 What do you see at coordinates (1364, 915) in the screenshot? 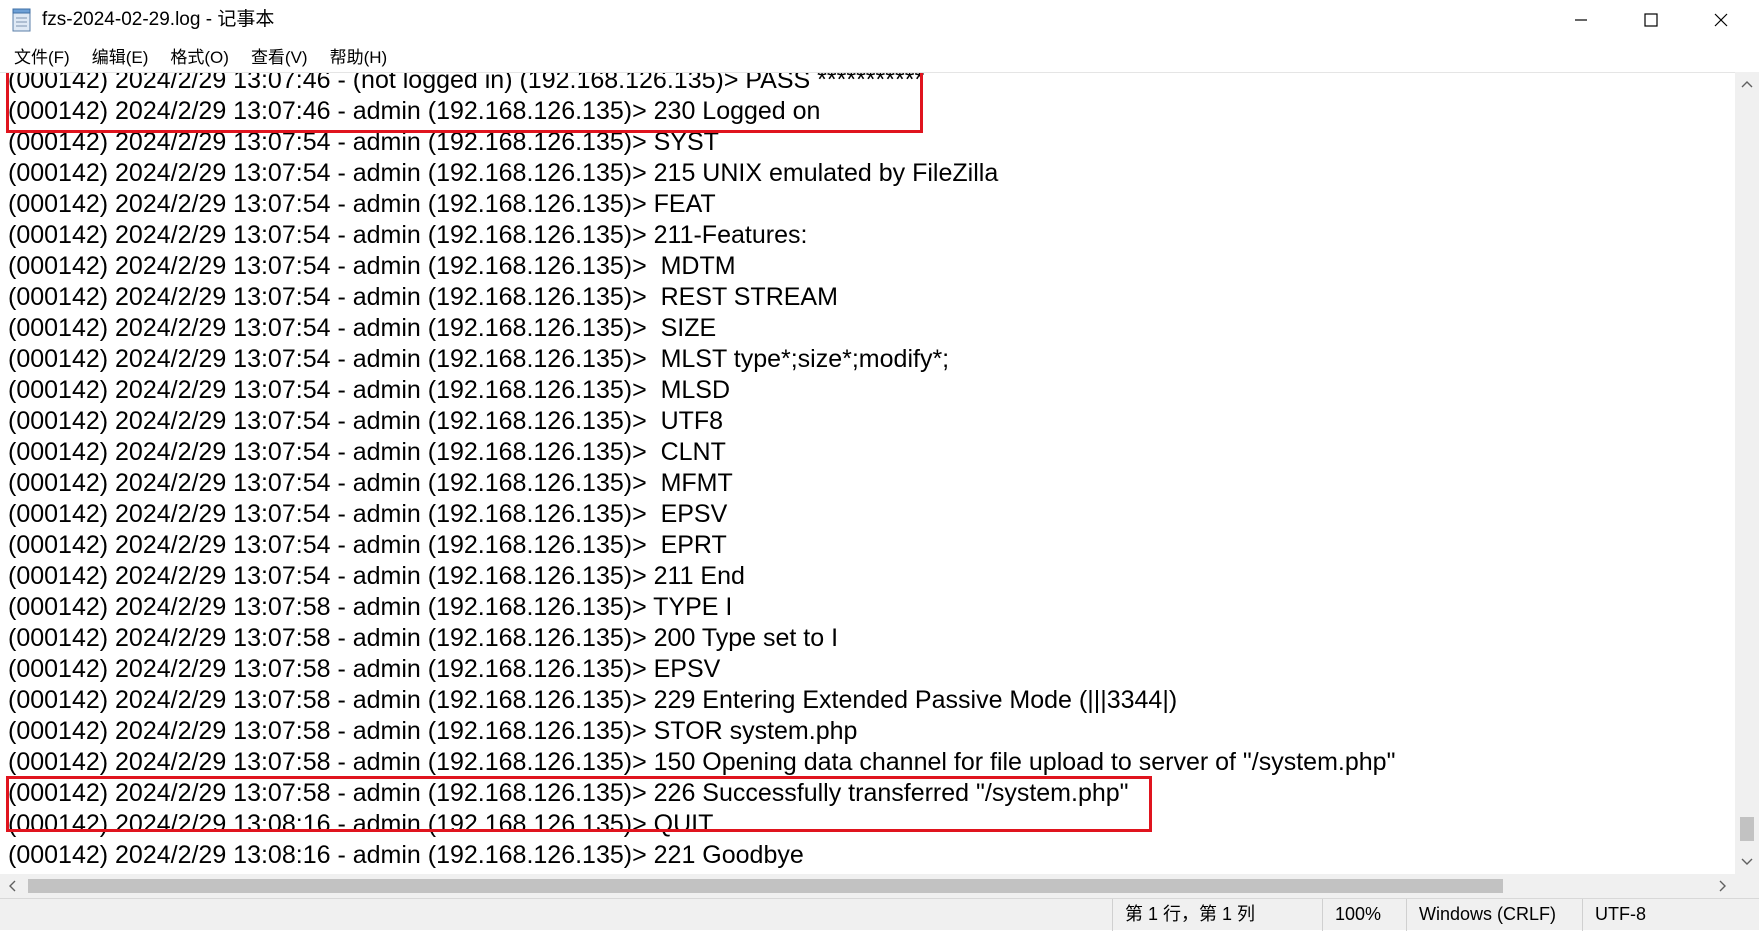
I see `zoom-level: 100%` at bounding box center [1364, 915].